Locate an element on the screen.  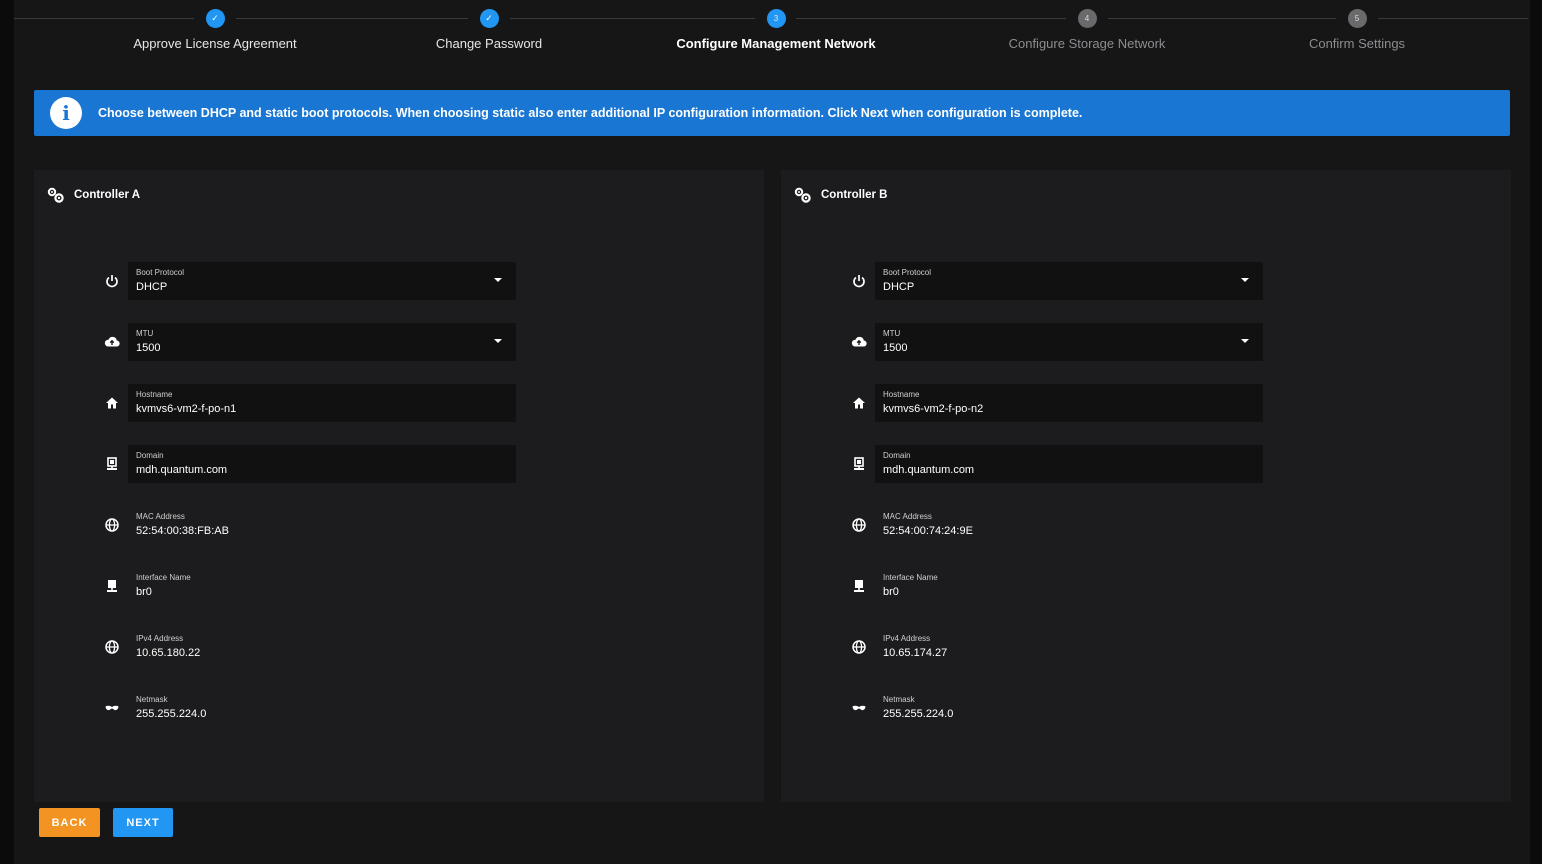
panel-header: Controller B is located at coordinates (840, 195).